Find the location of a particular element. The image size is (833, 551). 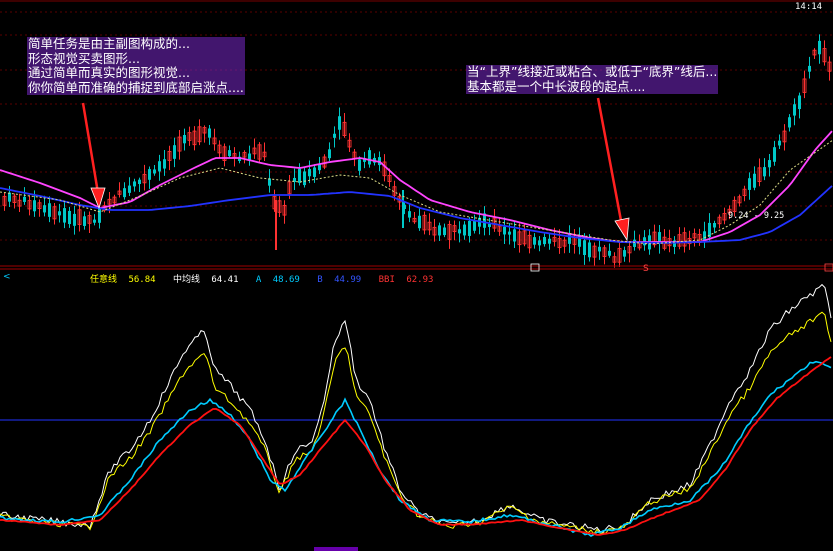

event-marker-icon is located at coordinates (535, 267).